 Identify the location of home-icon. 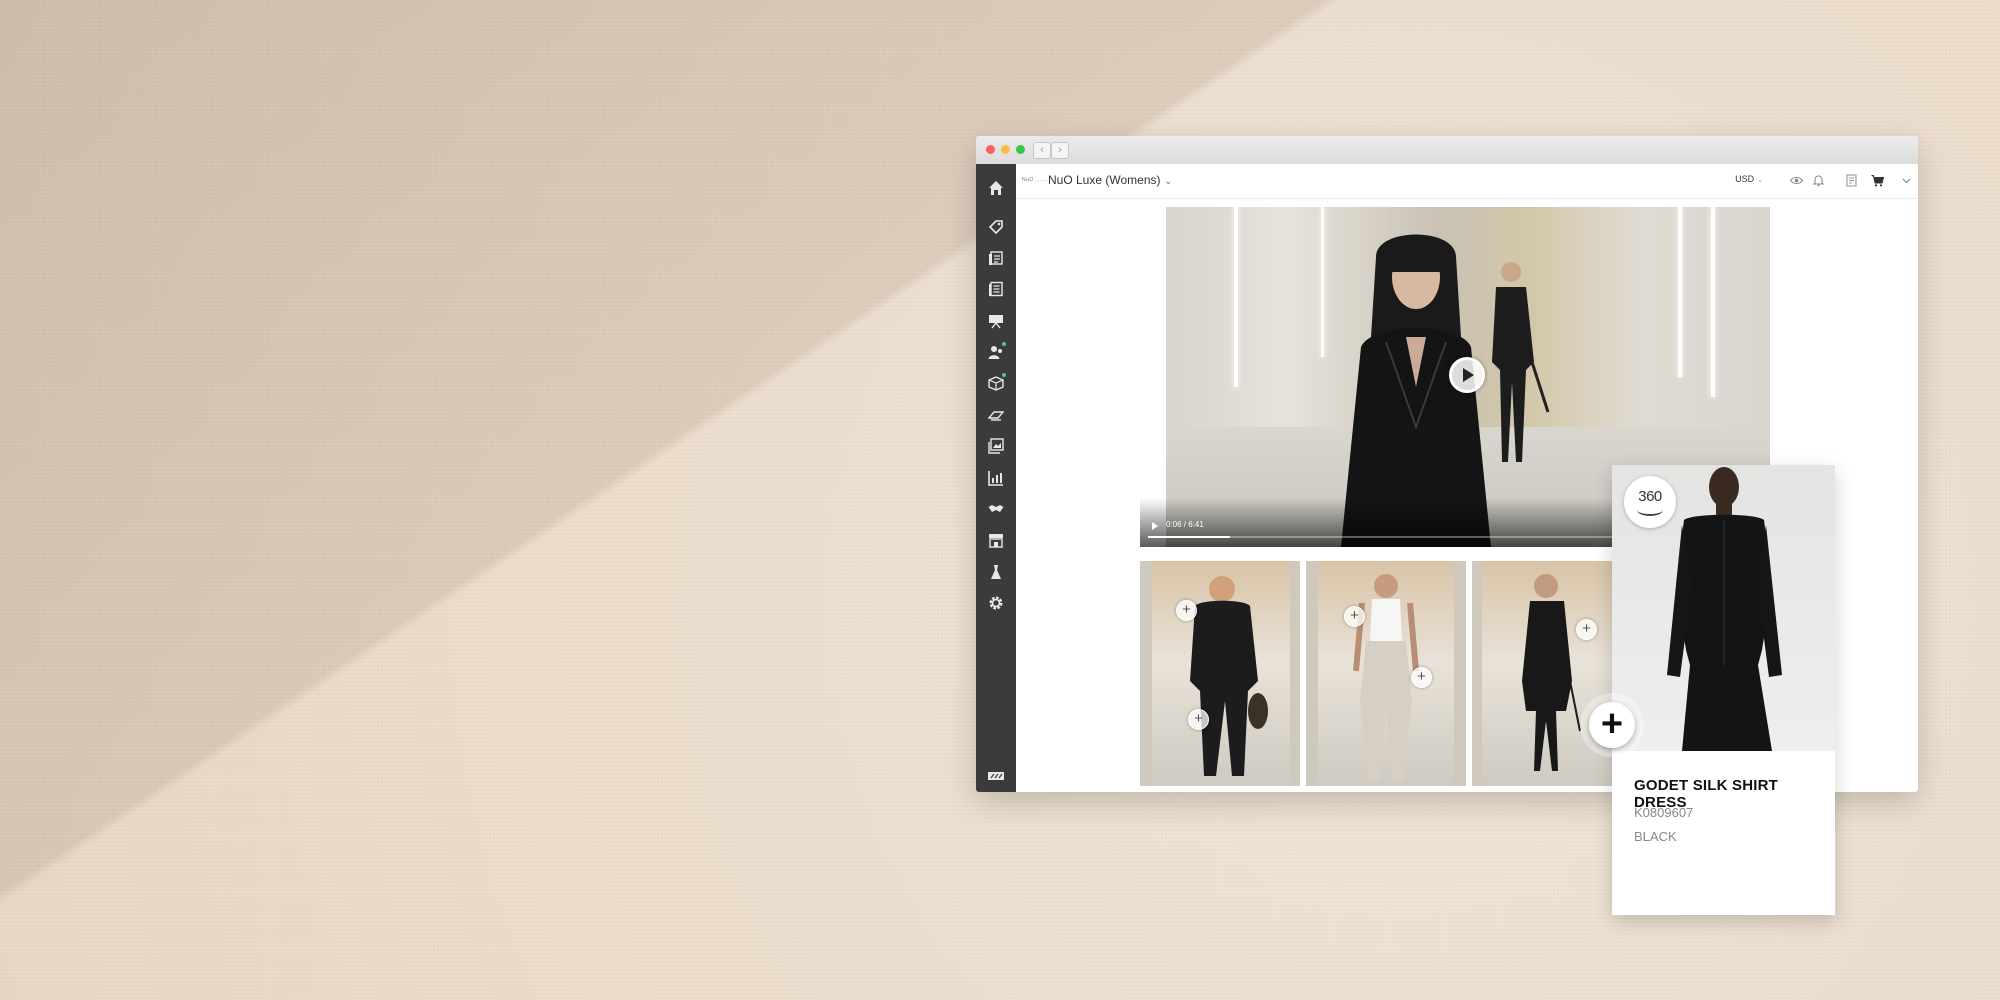
(996, 188).